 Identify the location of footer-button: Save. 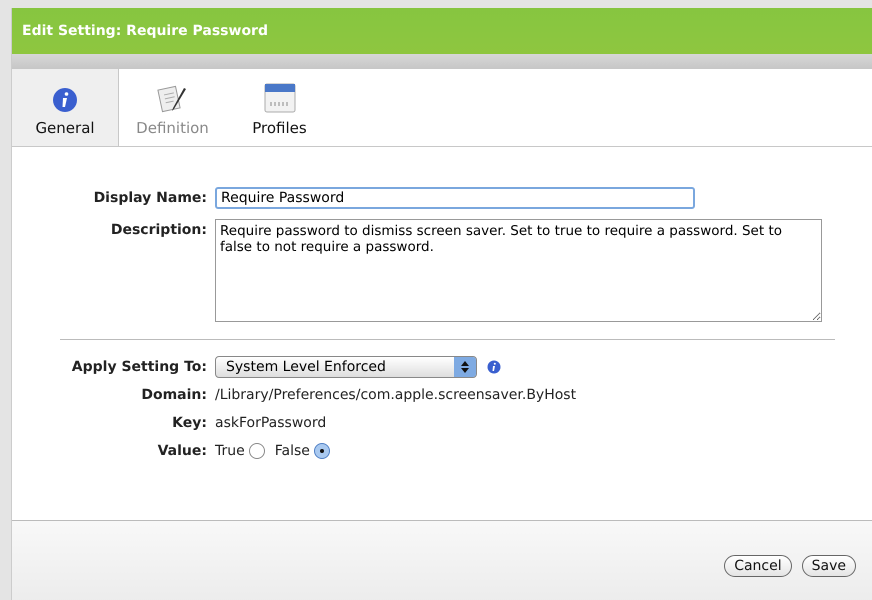
(829, 566).